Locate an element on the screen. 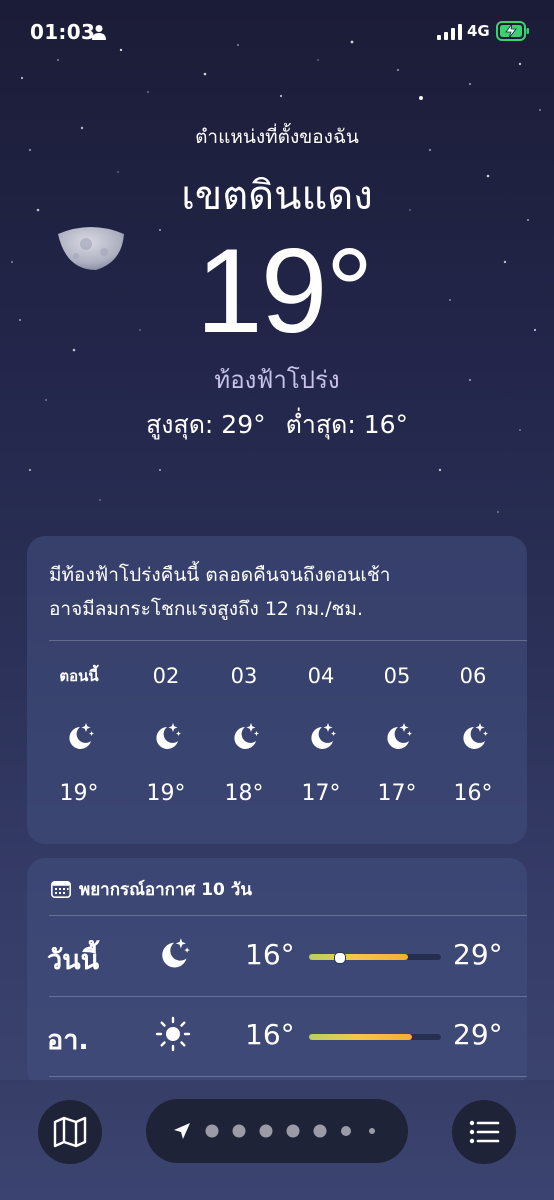  map-button is located at coordinates (70, 1132).